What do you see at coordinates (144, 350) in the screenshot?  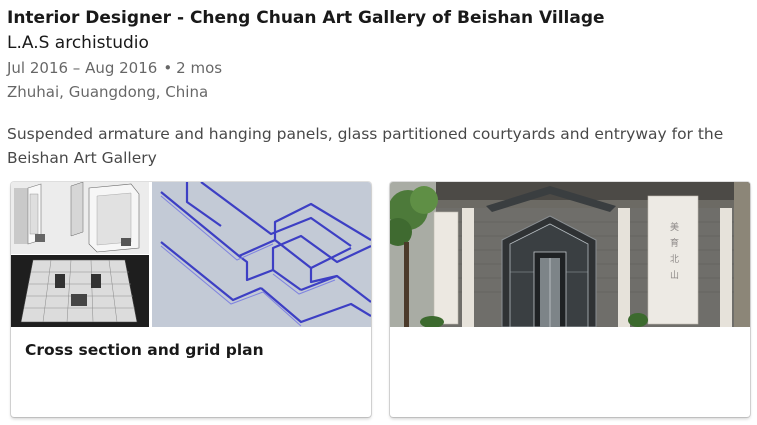 I see `media-card-title: Cross section and grid plan` at bounding box center [144, 350].